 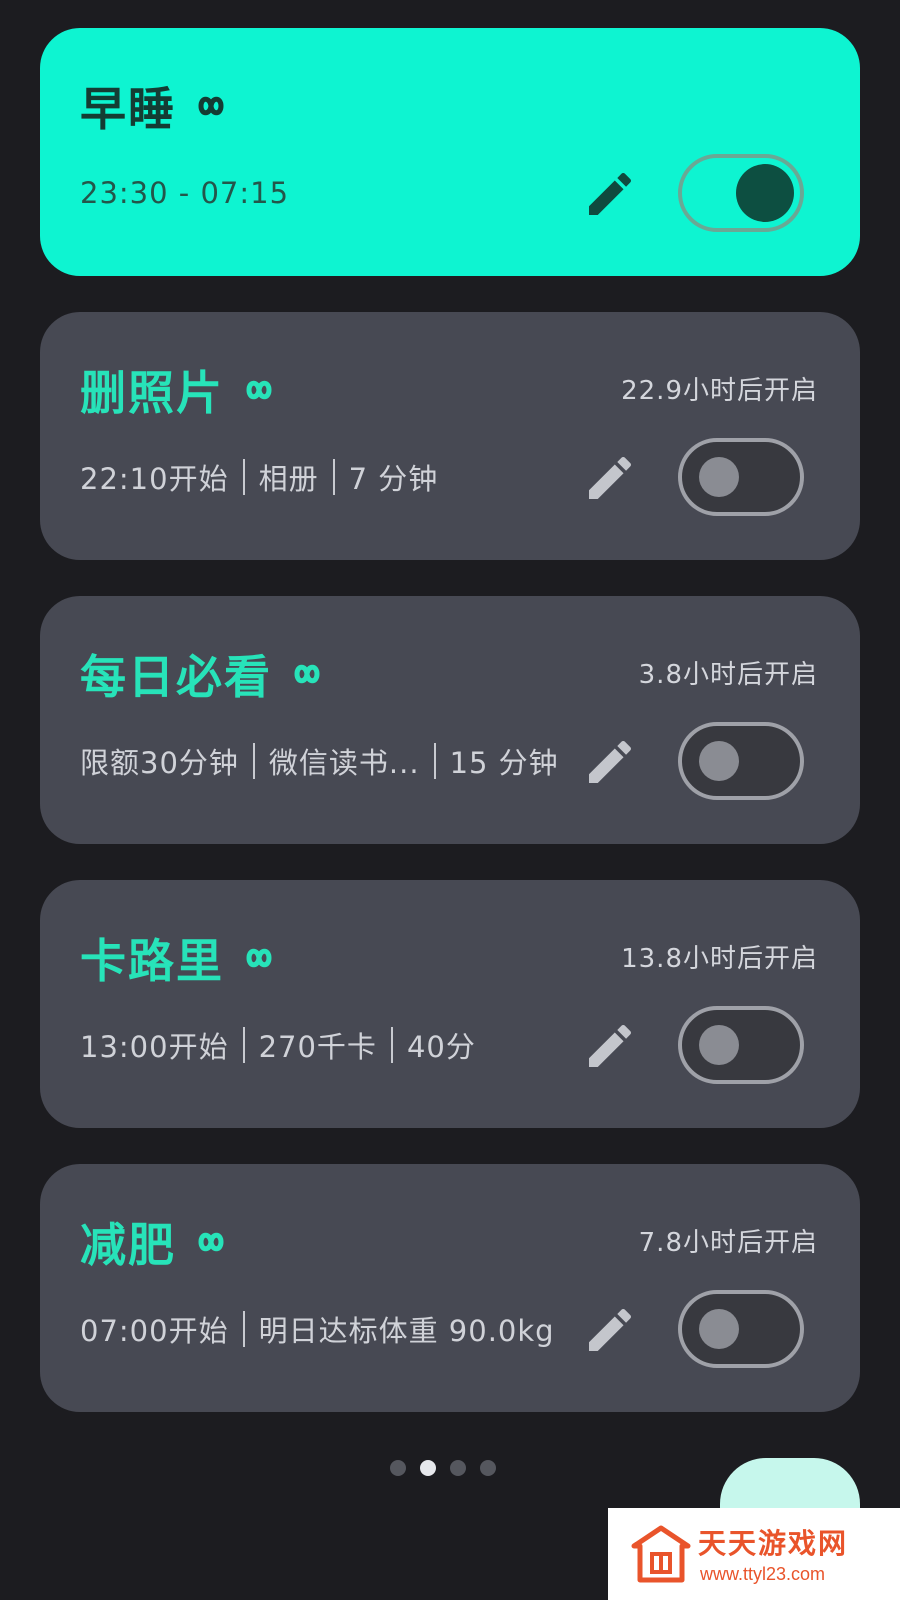 I want to click on task-card-delete-photos: 删照片 22.9小时后开启 22:10开始 相册 7 分钟, so click(x=450, y=436).